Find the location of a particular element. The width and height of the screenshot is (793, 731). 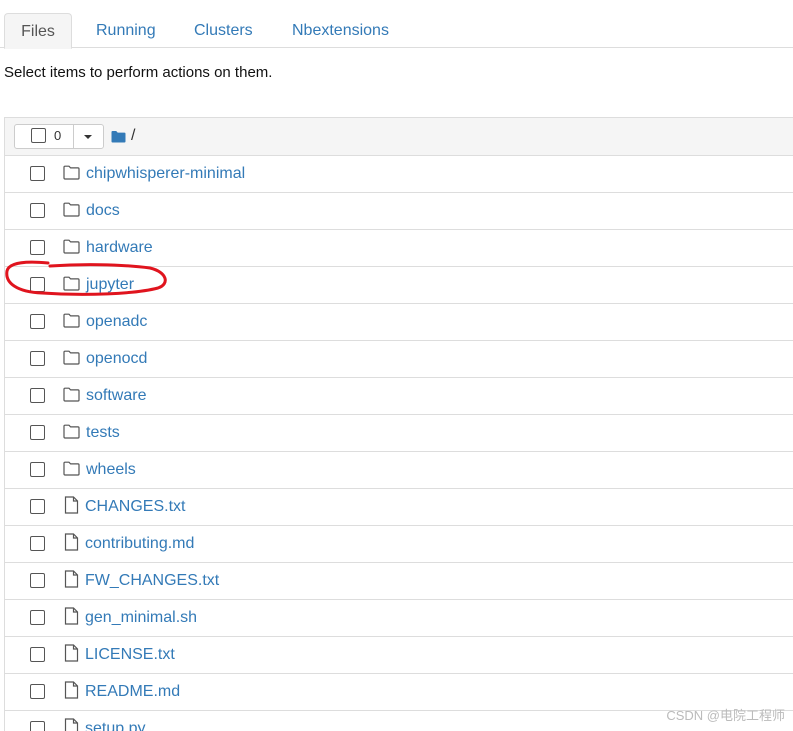

item-link: docs is located at coordinates (103, 211).